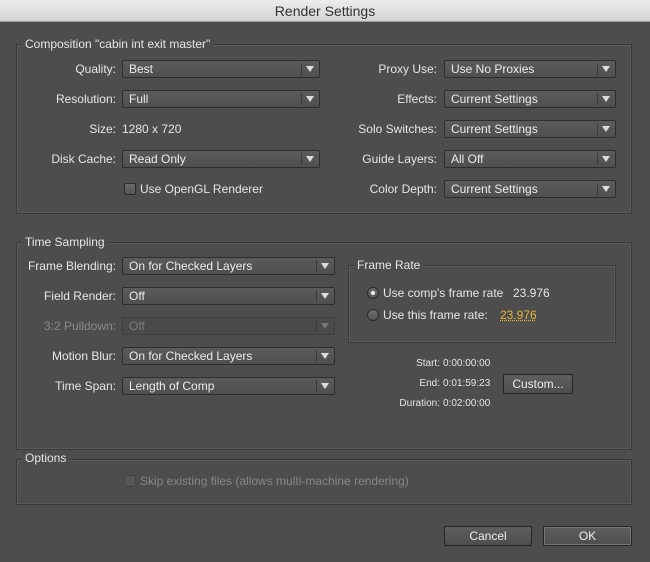  I want to click on use-this-frame-rate-label: Use this frame rate:, so click(435, 315).